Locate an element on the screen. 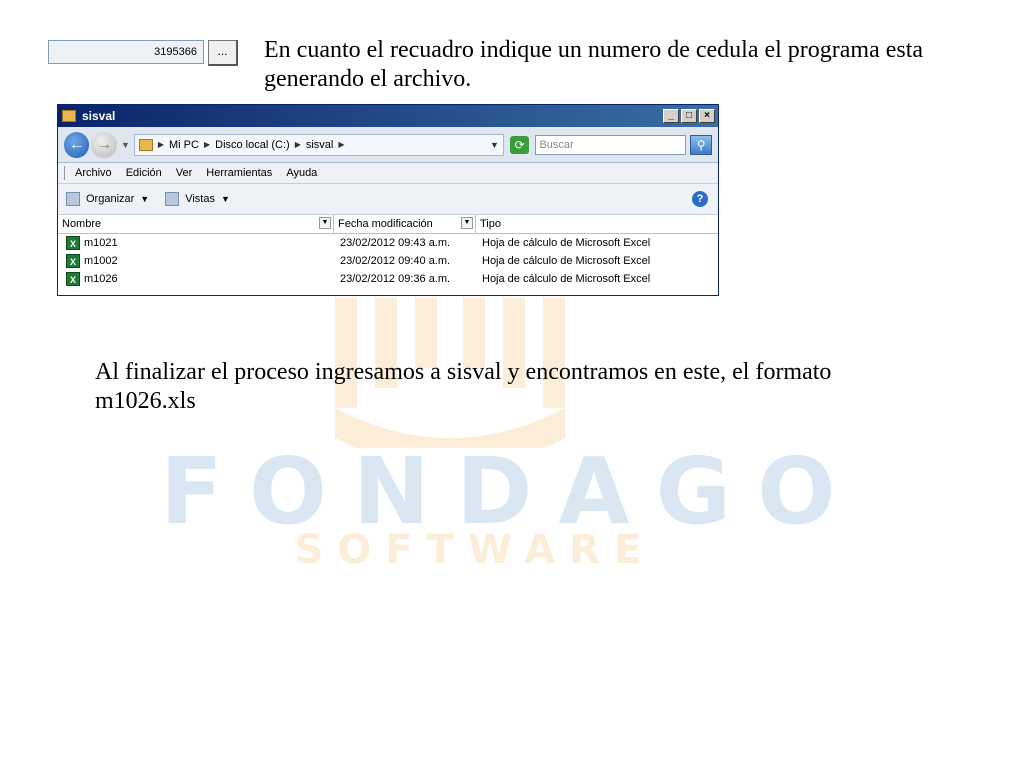  breadcrumb-item: Disco local (C:) is located at coordinates (252, 145).